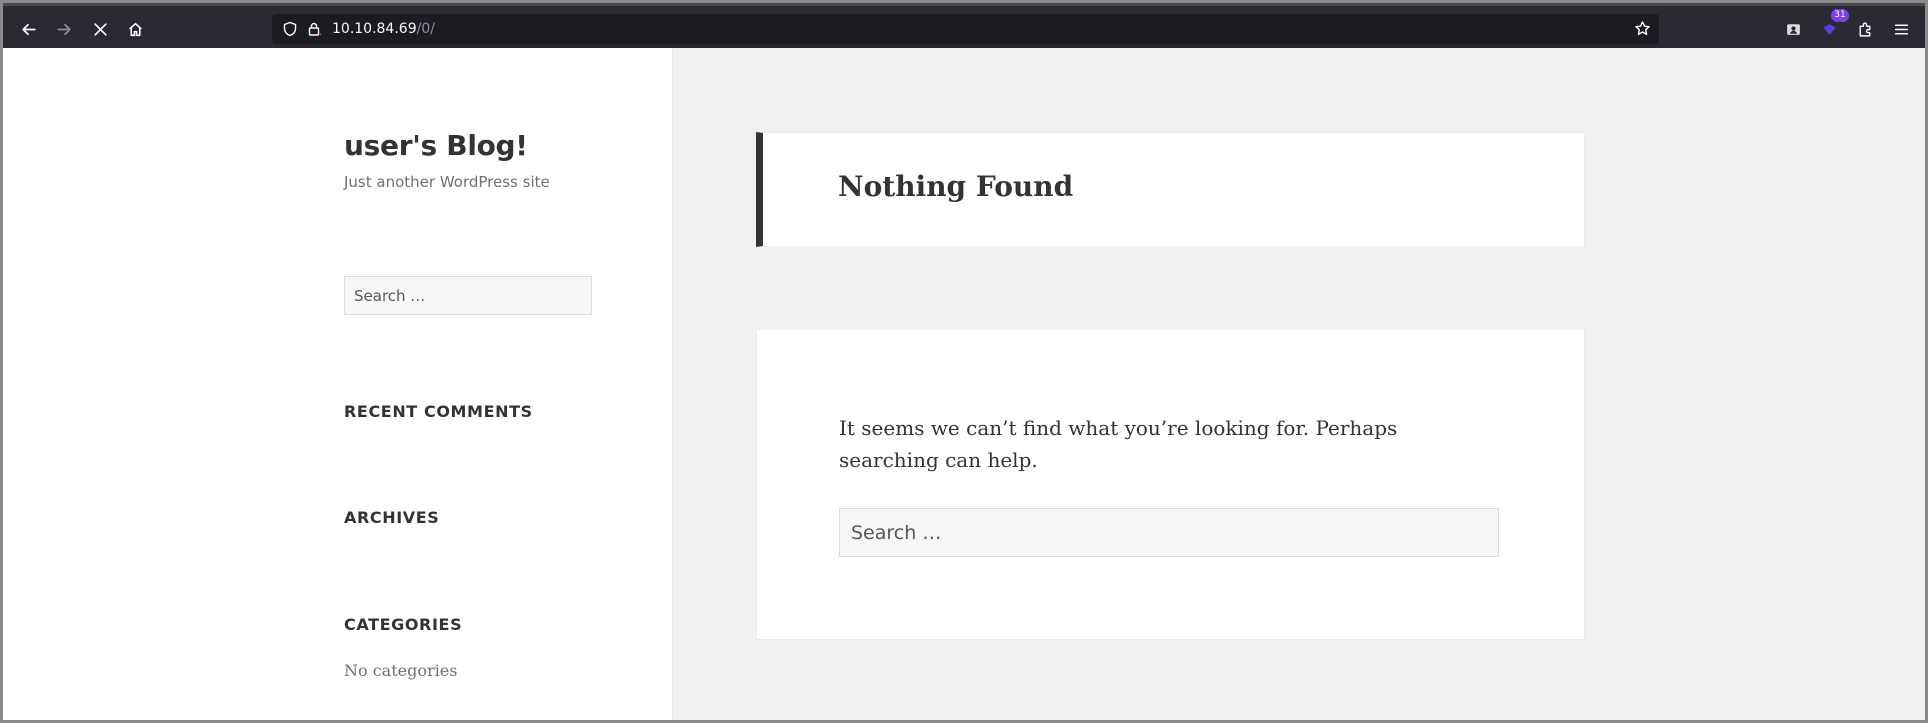 Image resolution: width=1928 pixels, height=723 pixels. I want to click on url-text: 10.10.84.69/0/, so click(383, 29).